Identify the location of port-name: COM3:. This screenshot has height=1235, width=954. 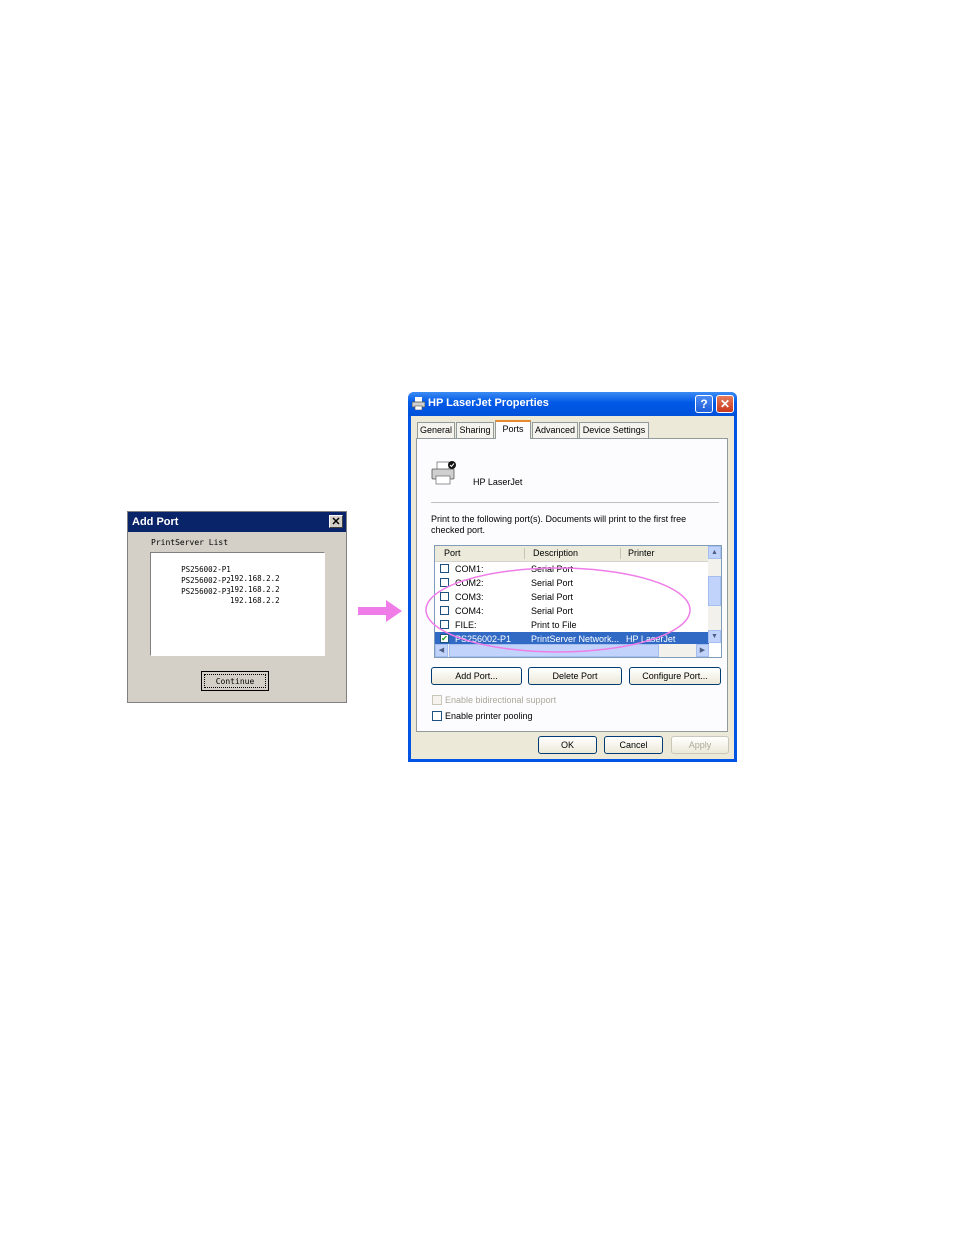
(469, 597).